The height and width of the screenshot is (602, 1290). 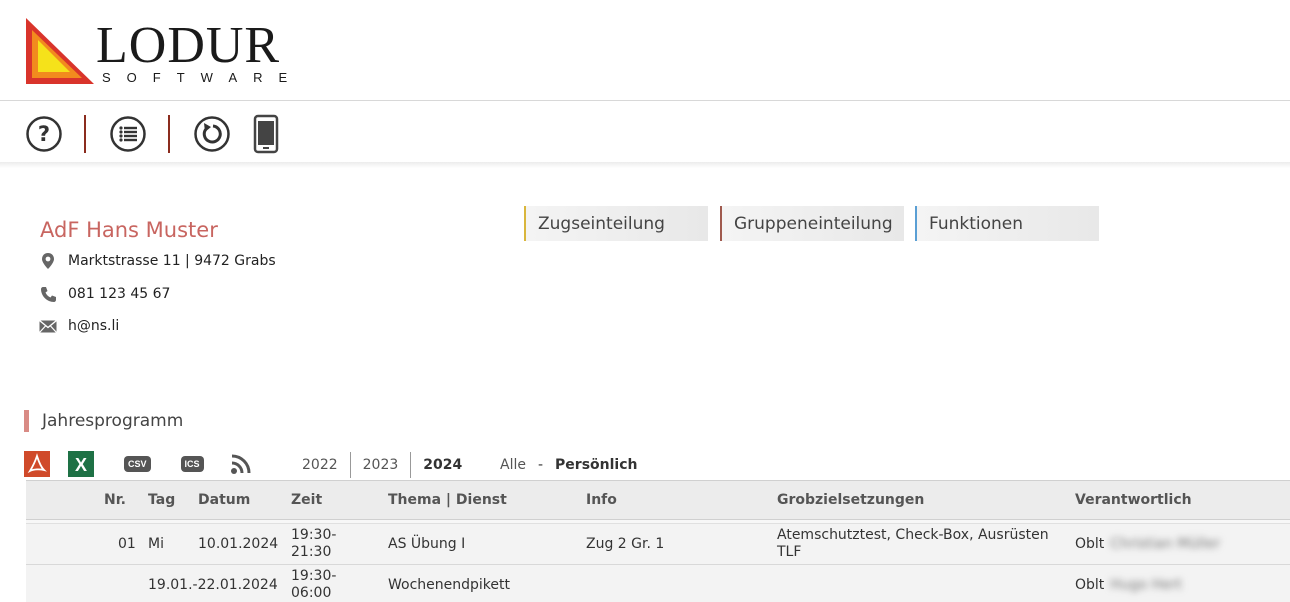 I want to click on cell-verantwortlich: Oblt Christian Müller, so click(x=1147, y=544).